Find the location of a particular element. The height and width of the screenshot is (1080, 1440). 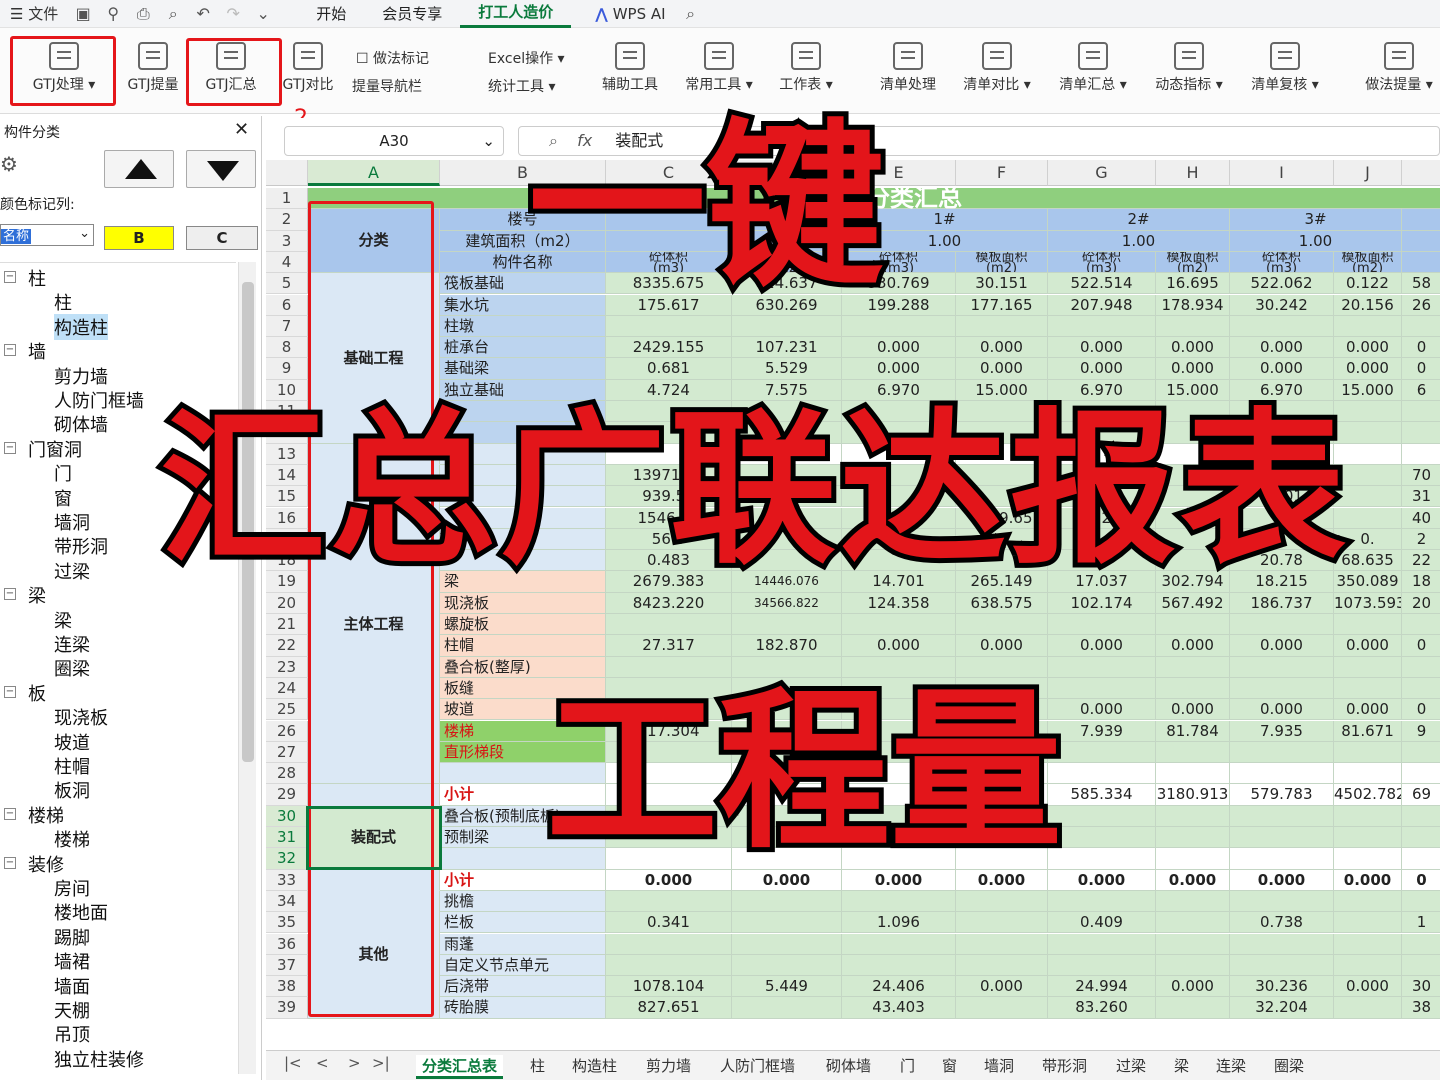

quantity-value: 7.939 is located at coordinates (1102, 731).